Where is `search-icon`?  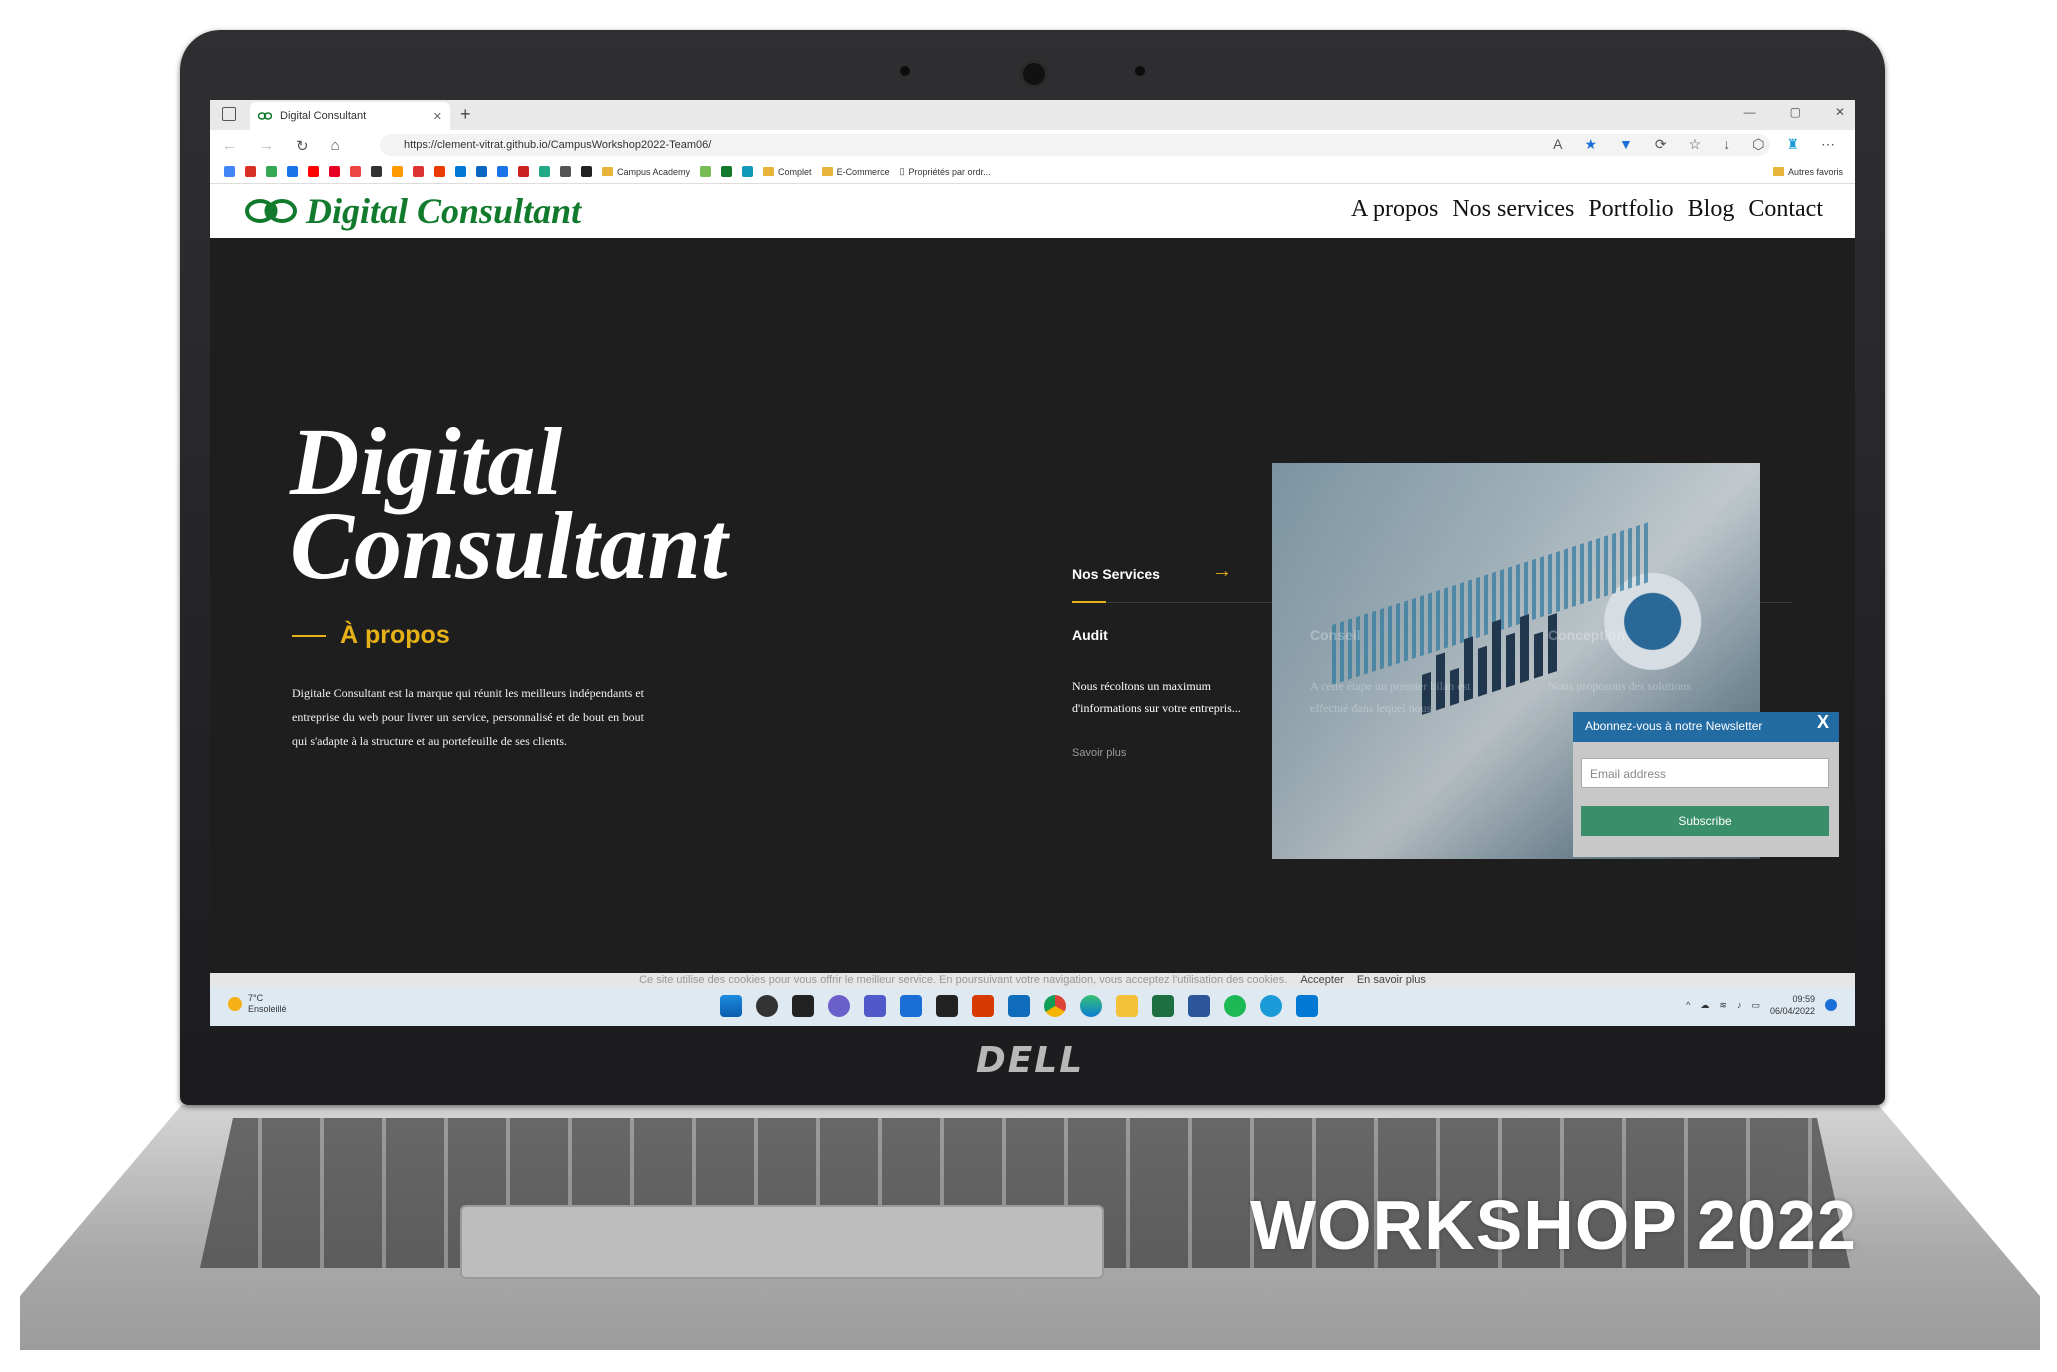 search-icon is located at coordinates (767, 1006).